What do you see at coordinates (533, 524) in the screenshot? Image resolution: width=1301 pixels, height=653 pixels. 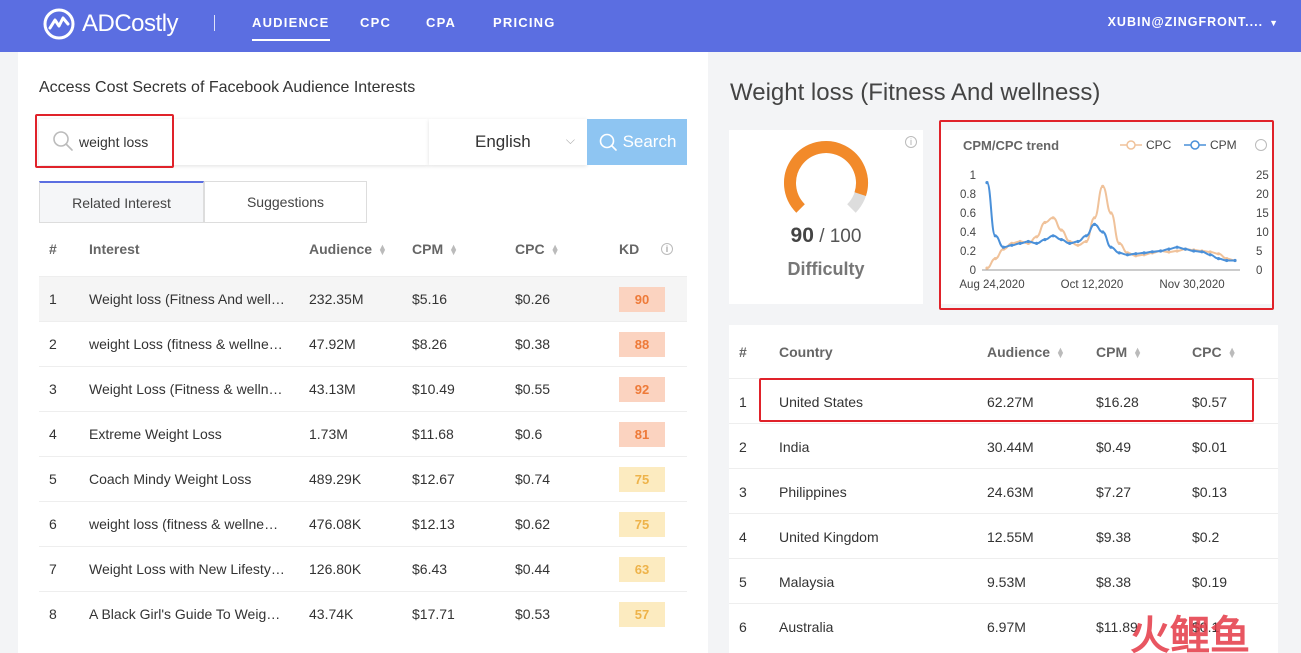 I see `cpc-value: $0.62` at bounding box center [533, 524].